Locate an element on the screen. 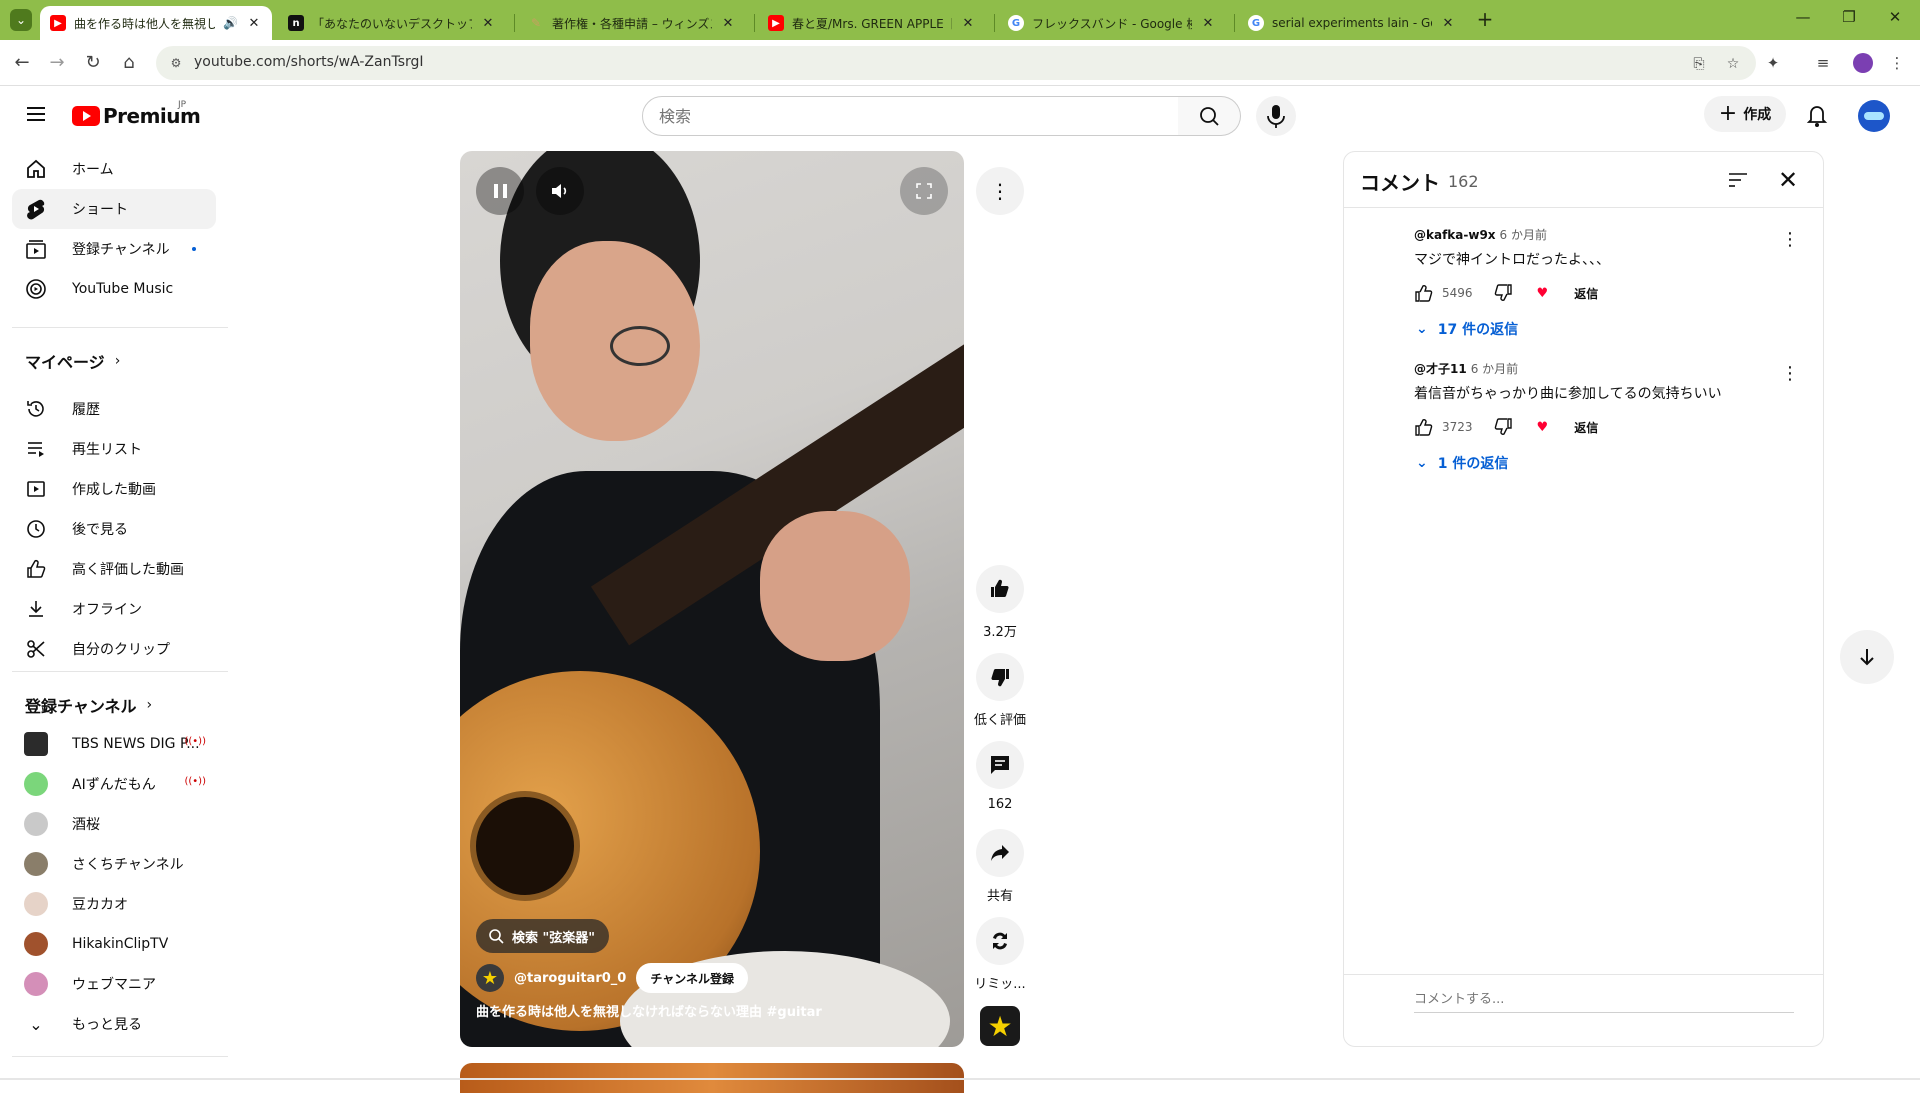 Image resolution: width=1920 pixels, height=1093 pixels. view-replies-button: ⌄ 1 件の返信 is located at coordinates (1615, 463).